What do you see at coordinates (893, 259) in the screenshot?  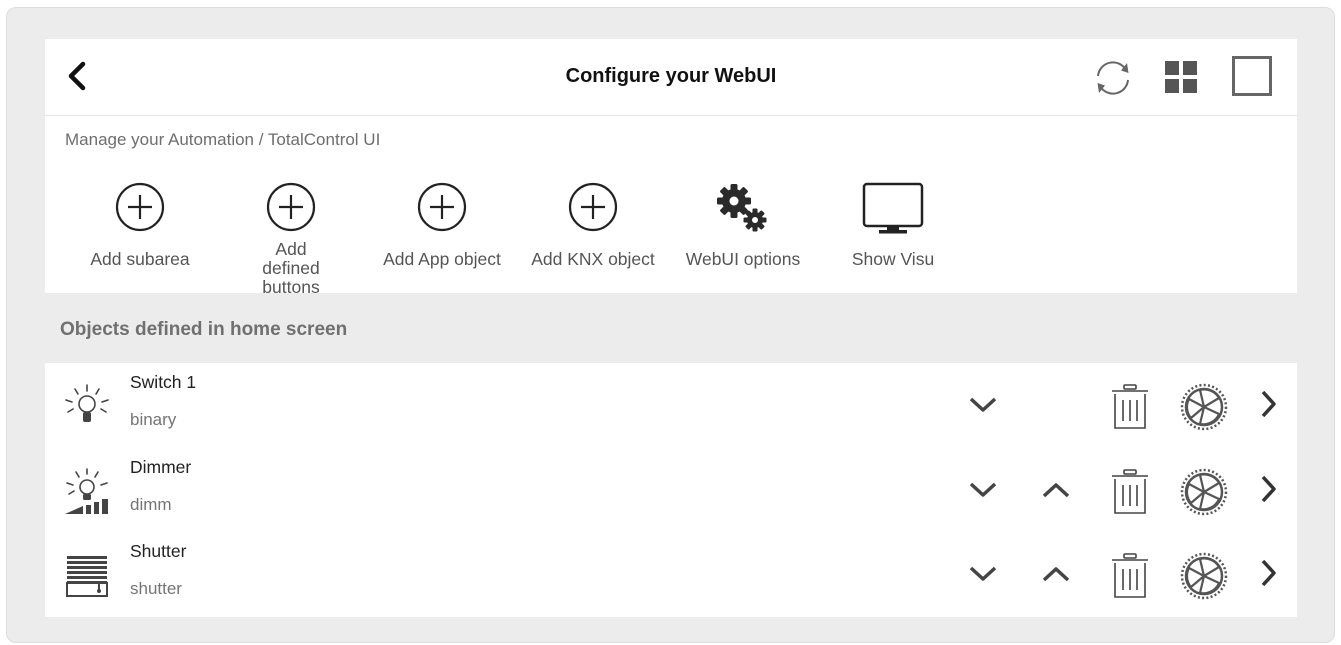 I see `show-visu-label: Show Visu` at bounding box center [893, 259].